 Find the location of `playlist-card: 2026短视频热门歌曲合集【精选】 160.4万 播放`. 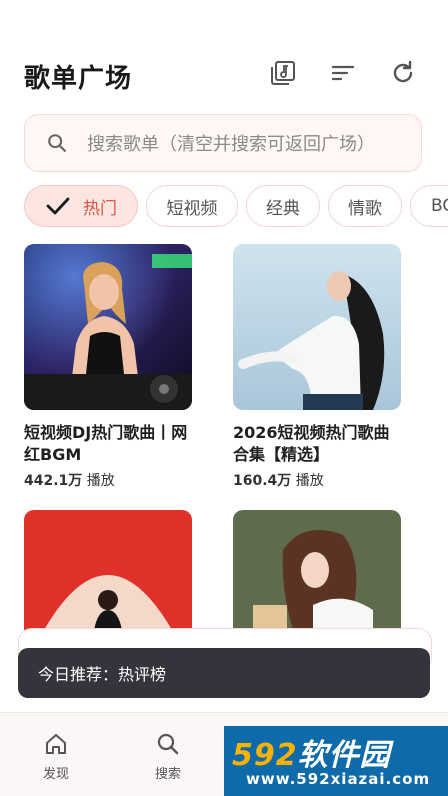

playlist-card: 2026短视频热门歌曲合集【精选】 160.4万 播放 is located at coordinates (317, 367).